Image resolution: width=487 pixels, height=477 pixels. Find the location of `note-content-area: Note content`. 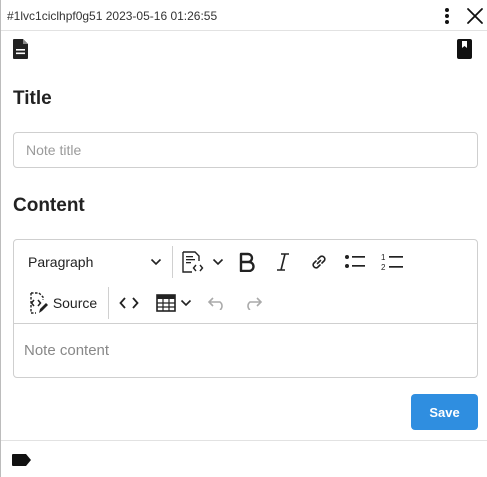

note-content-area: Note content is located at coordinates (66, 350).